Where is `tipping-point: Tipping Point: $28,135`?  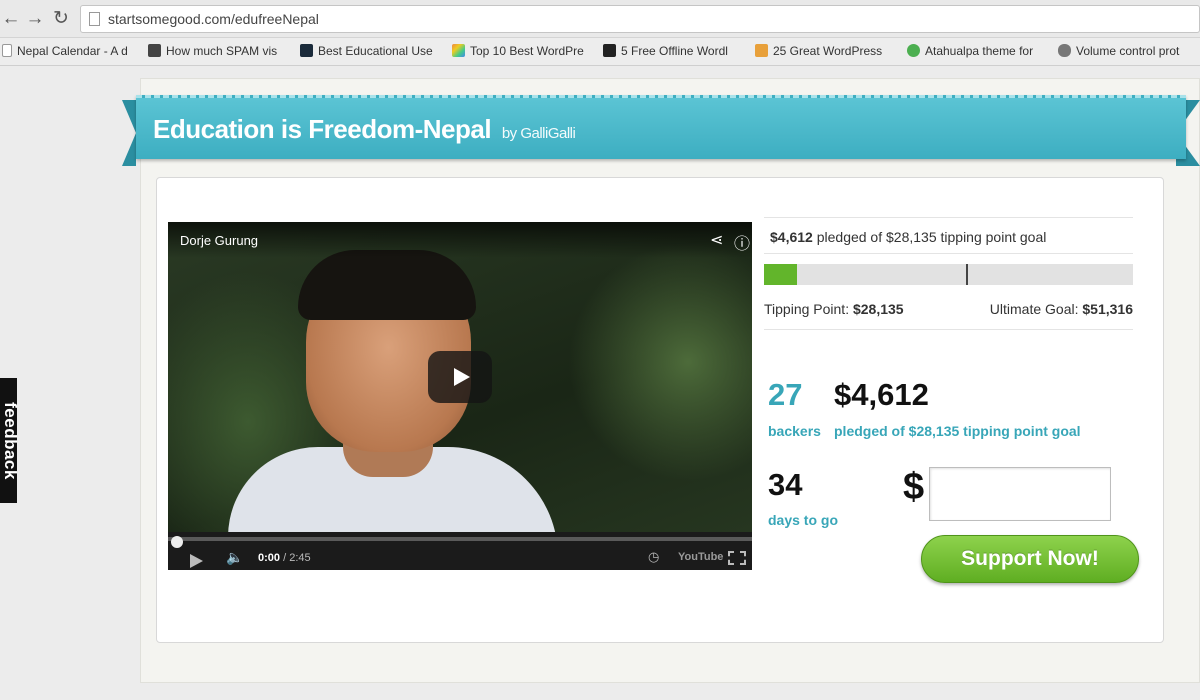
tipping-point: Tipping Point: $28,135 is located at coordinates (834, 309).